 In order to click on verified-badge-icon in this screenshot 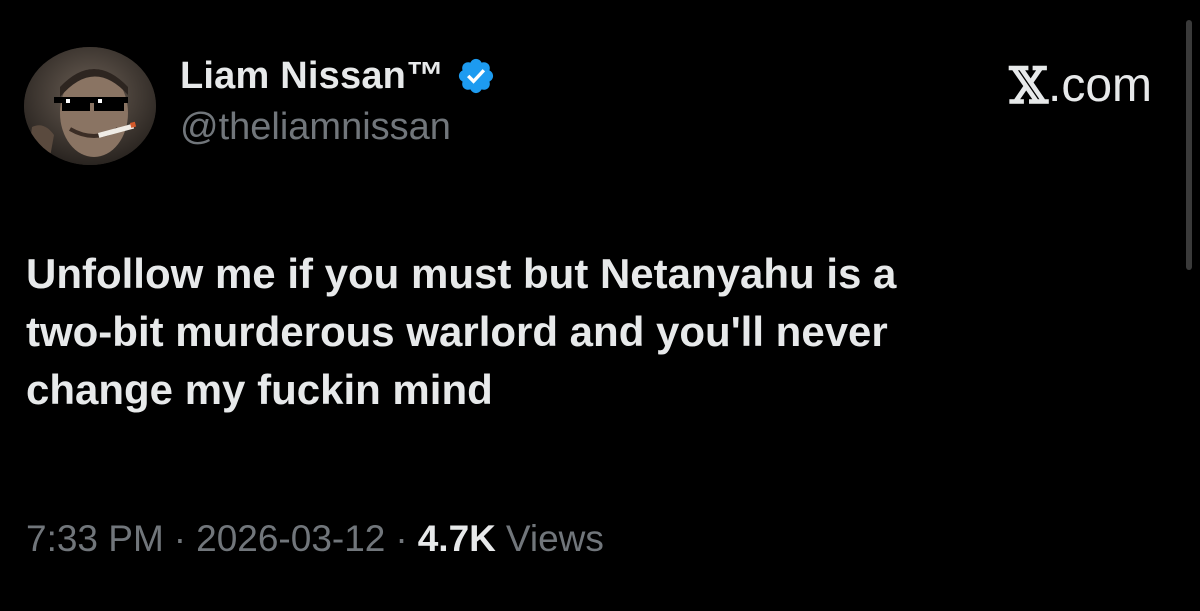, I will do `click(476, 76)`.